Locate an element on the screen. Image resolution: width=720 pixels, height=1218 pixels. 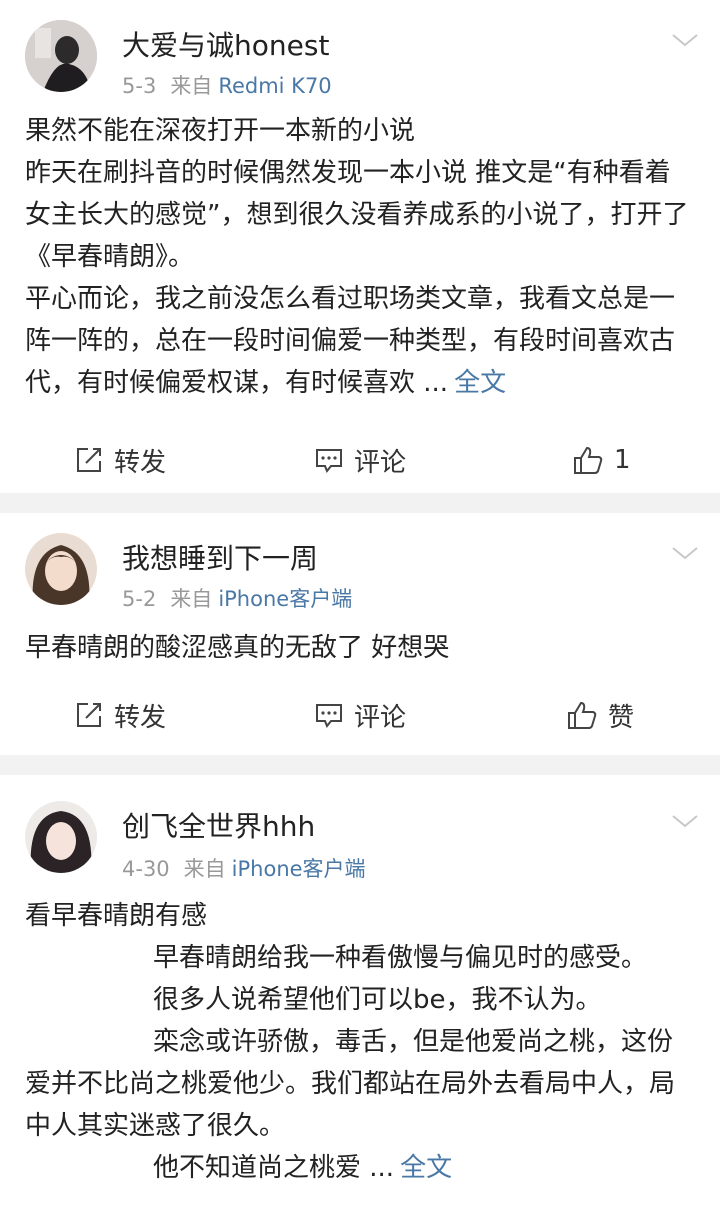
post-date: 5-2 is located at coordinates (139, 599).